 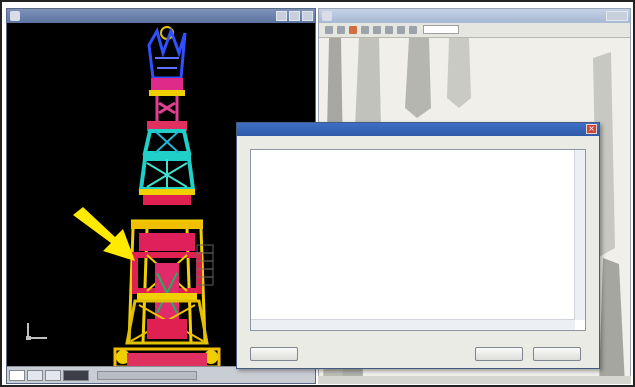 What do you see at coordinates (161, 16) in the screenshot?
I see `cad-titlebar` at bounding box center [161, 16].